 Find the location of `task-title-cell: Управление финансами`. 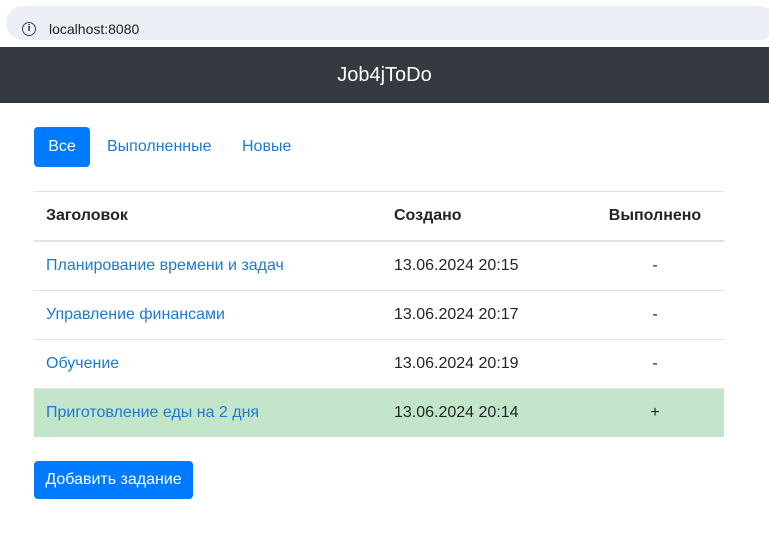

task-title-cell: Управление финансами is located at coordinates (208, 315).